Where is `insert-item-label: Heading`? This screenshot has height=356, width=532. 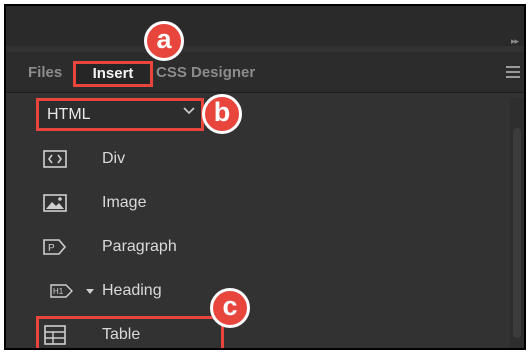 insert-item-label: Heading is located at coordinates (132, 290).